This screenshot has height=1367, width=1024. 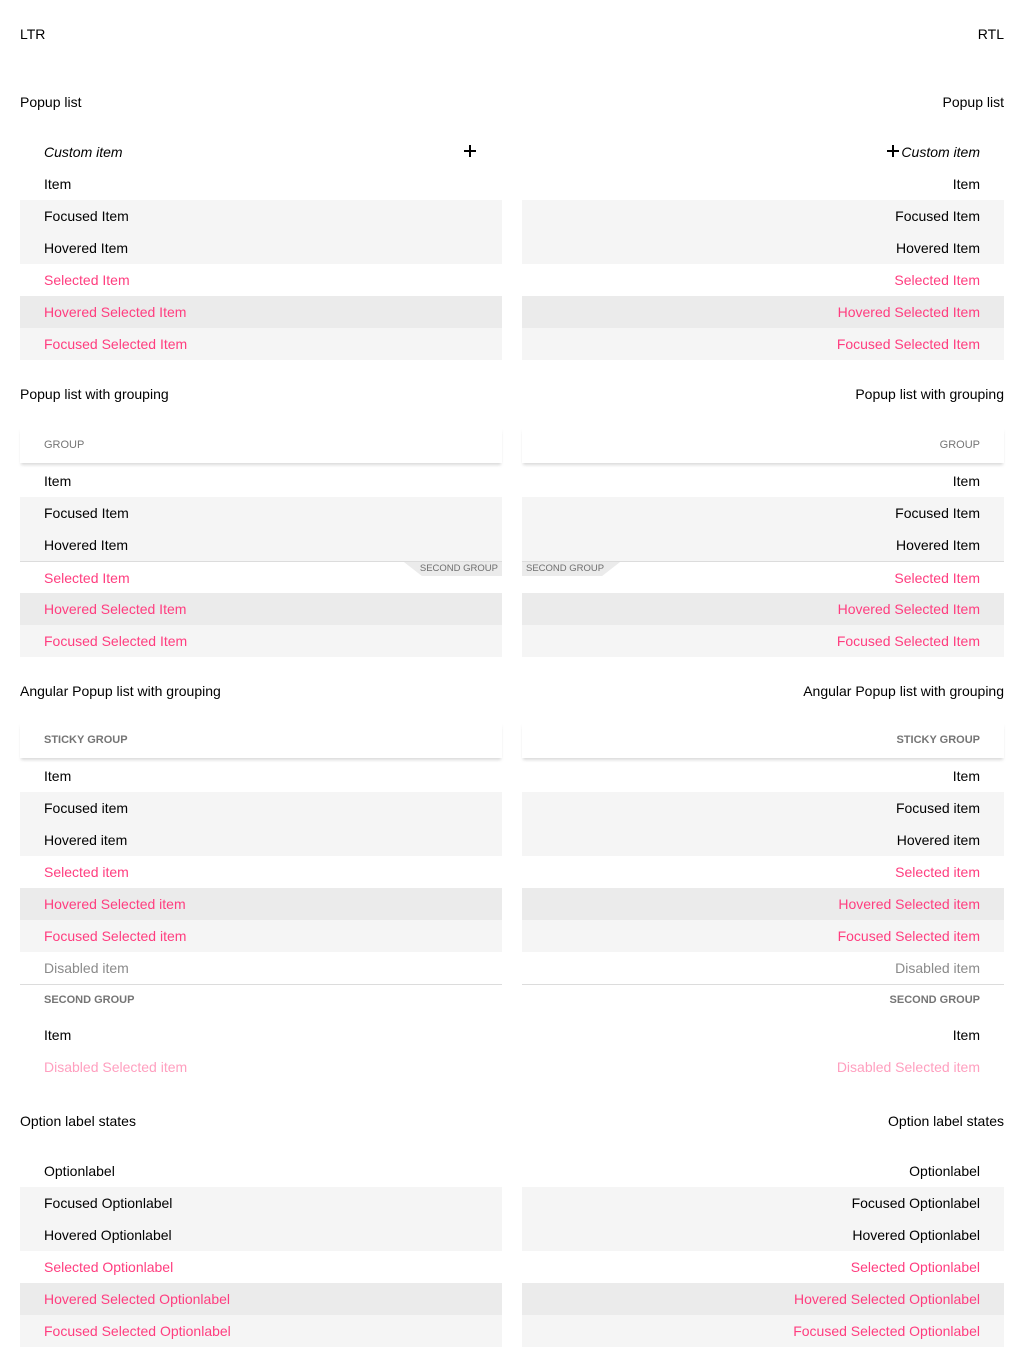 What do you see at coordinates (33, 34) in the screenshot?
I see `direction-label-ltr: LTR` at bounding box center [33, 34].